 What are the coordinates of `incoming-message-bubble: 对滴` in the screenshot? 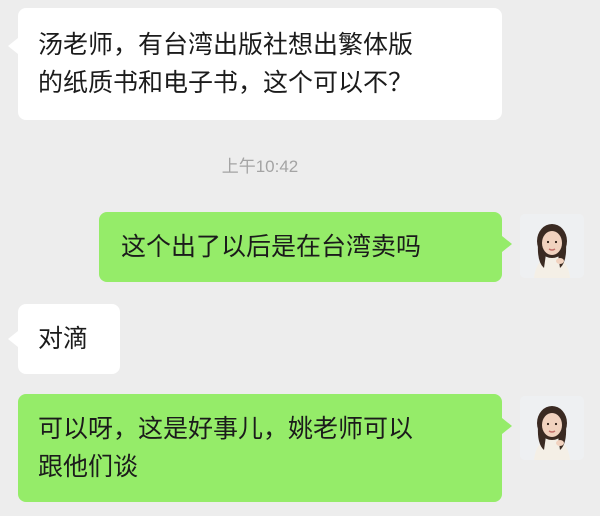 It's located at (69, 339).